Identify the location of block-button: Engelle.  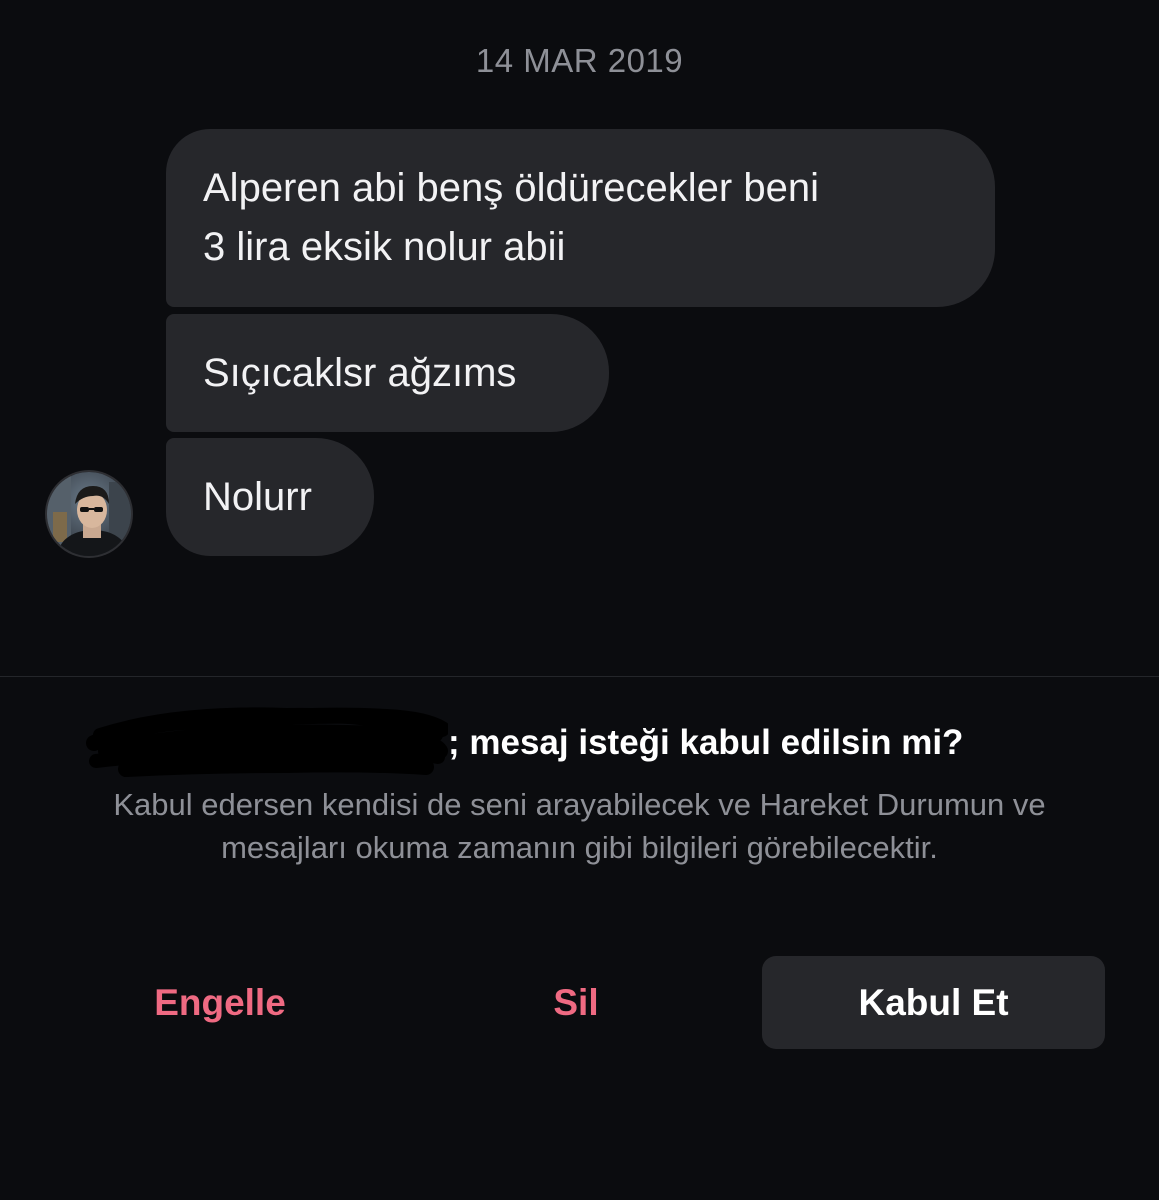
(220, 1002).